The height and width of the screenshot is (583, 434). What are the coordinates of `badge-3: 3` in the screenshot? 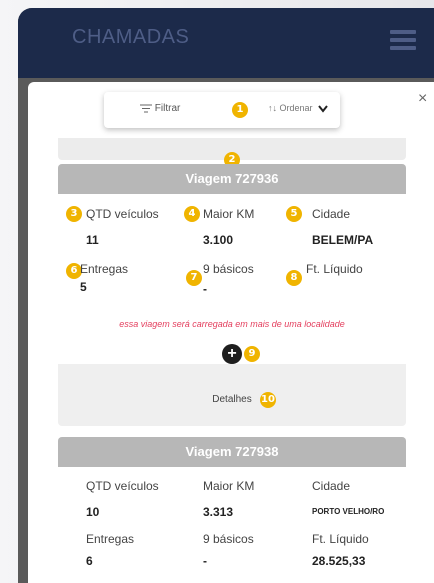 It's located at (74, 214).